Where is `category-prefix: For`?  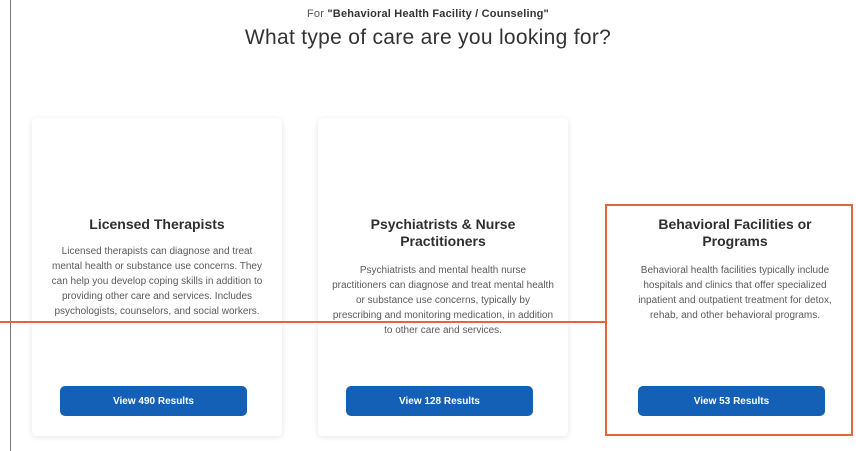
category-prefix: For is located at coordinates (316, 14).